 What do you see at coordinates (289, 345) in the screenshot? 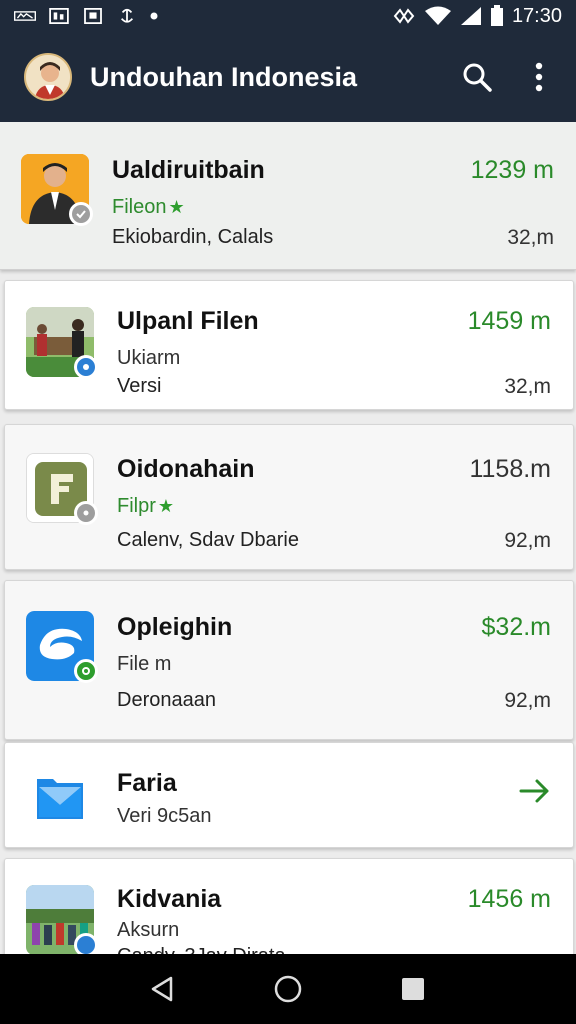
I see `list-item: Ulpanl Filen Ukiarm Versi 1459 m 32,m` at bounding box center [289, 345].